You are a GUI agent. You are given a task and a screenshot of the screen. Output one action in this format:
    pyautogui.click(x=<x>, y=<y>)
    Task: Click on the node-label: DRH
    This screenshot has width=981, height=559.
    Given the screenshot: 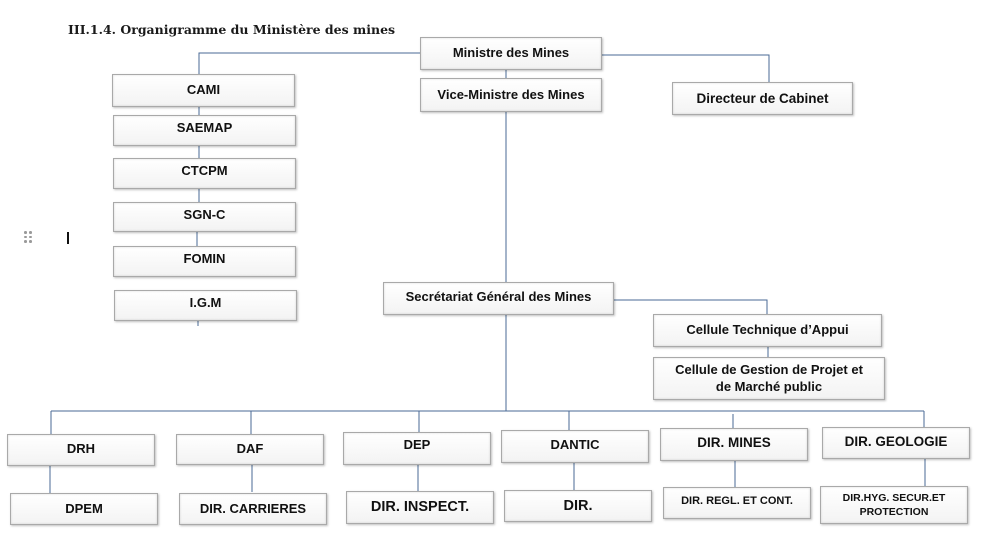 What is the action you would take?
    pyautogui.click(x=81, y=448)
    